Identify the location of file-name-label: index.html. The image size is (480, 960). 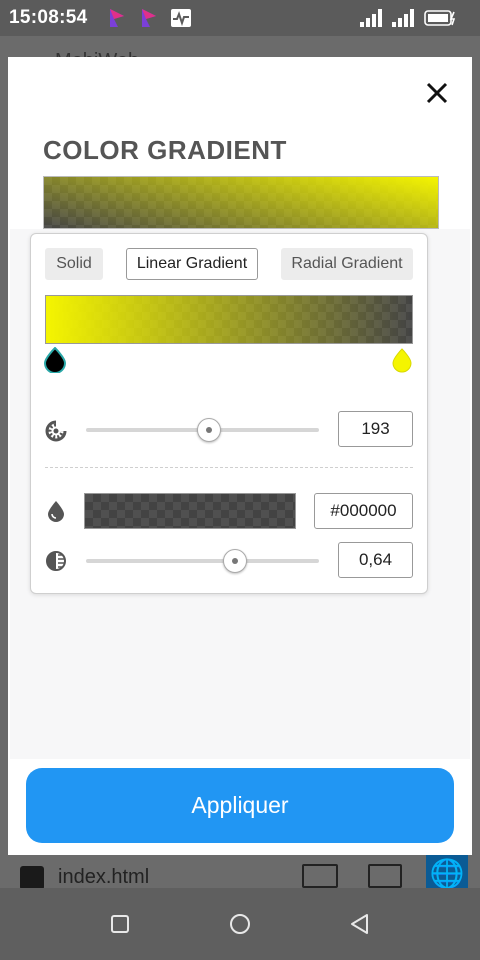
(104, 877).